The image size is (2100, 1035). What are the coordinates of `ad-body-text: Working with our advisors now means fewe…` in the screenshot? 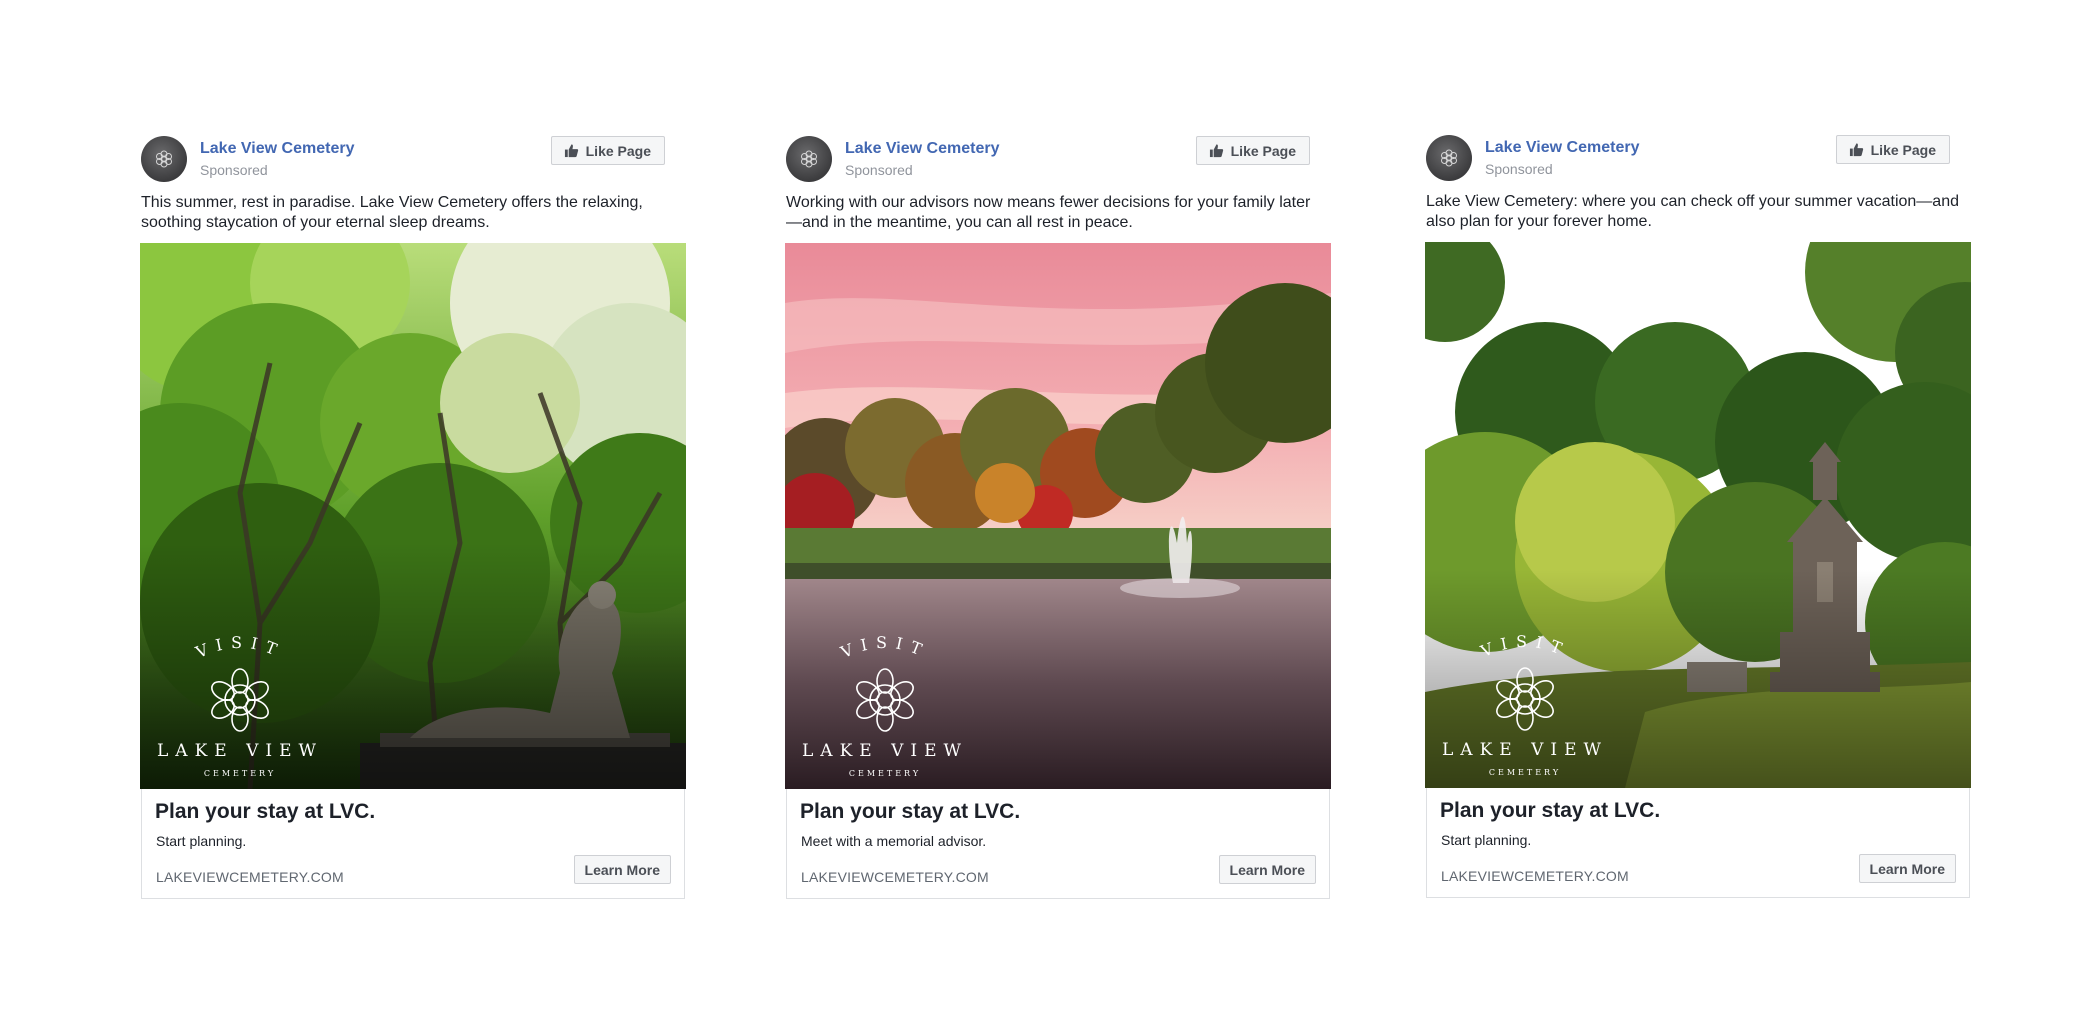 It's located at (1048, 212).